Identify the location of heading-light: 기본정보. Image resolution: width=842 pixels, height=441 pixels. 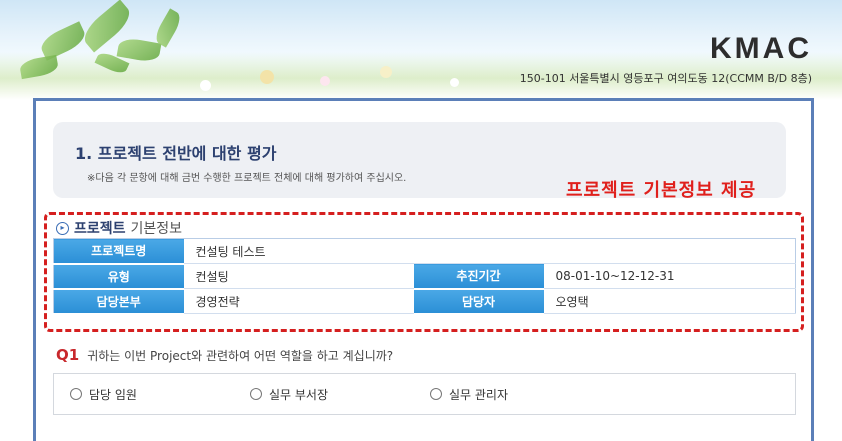
(156, 229).